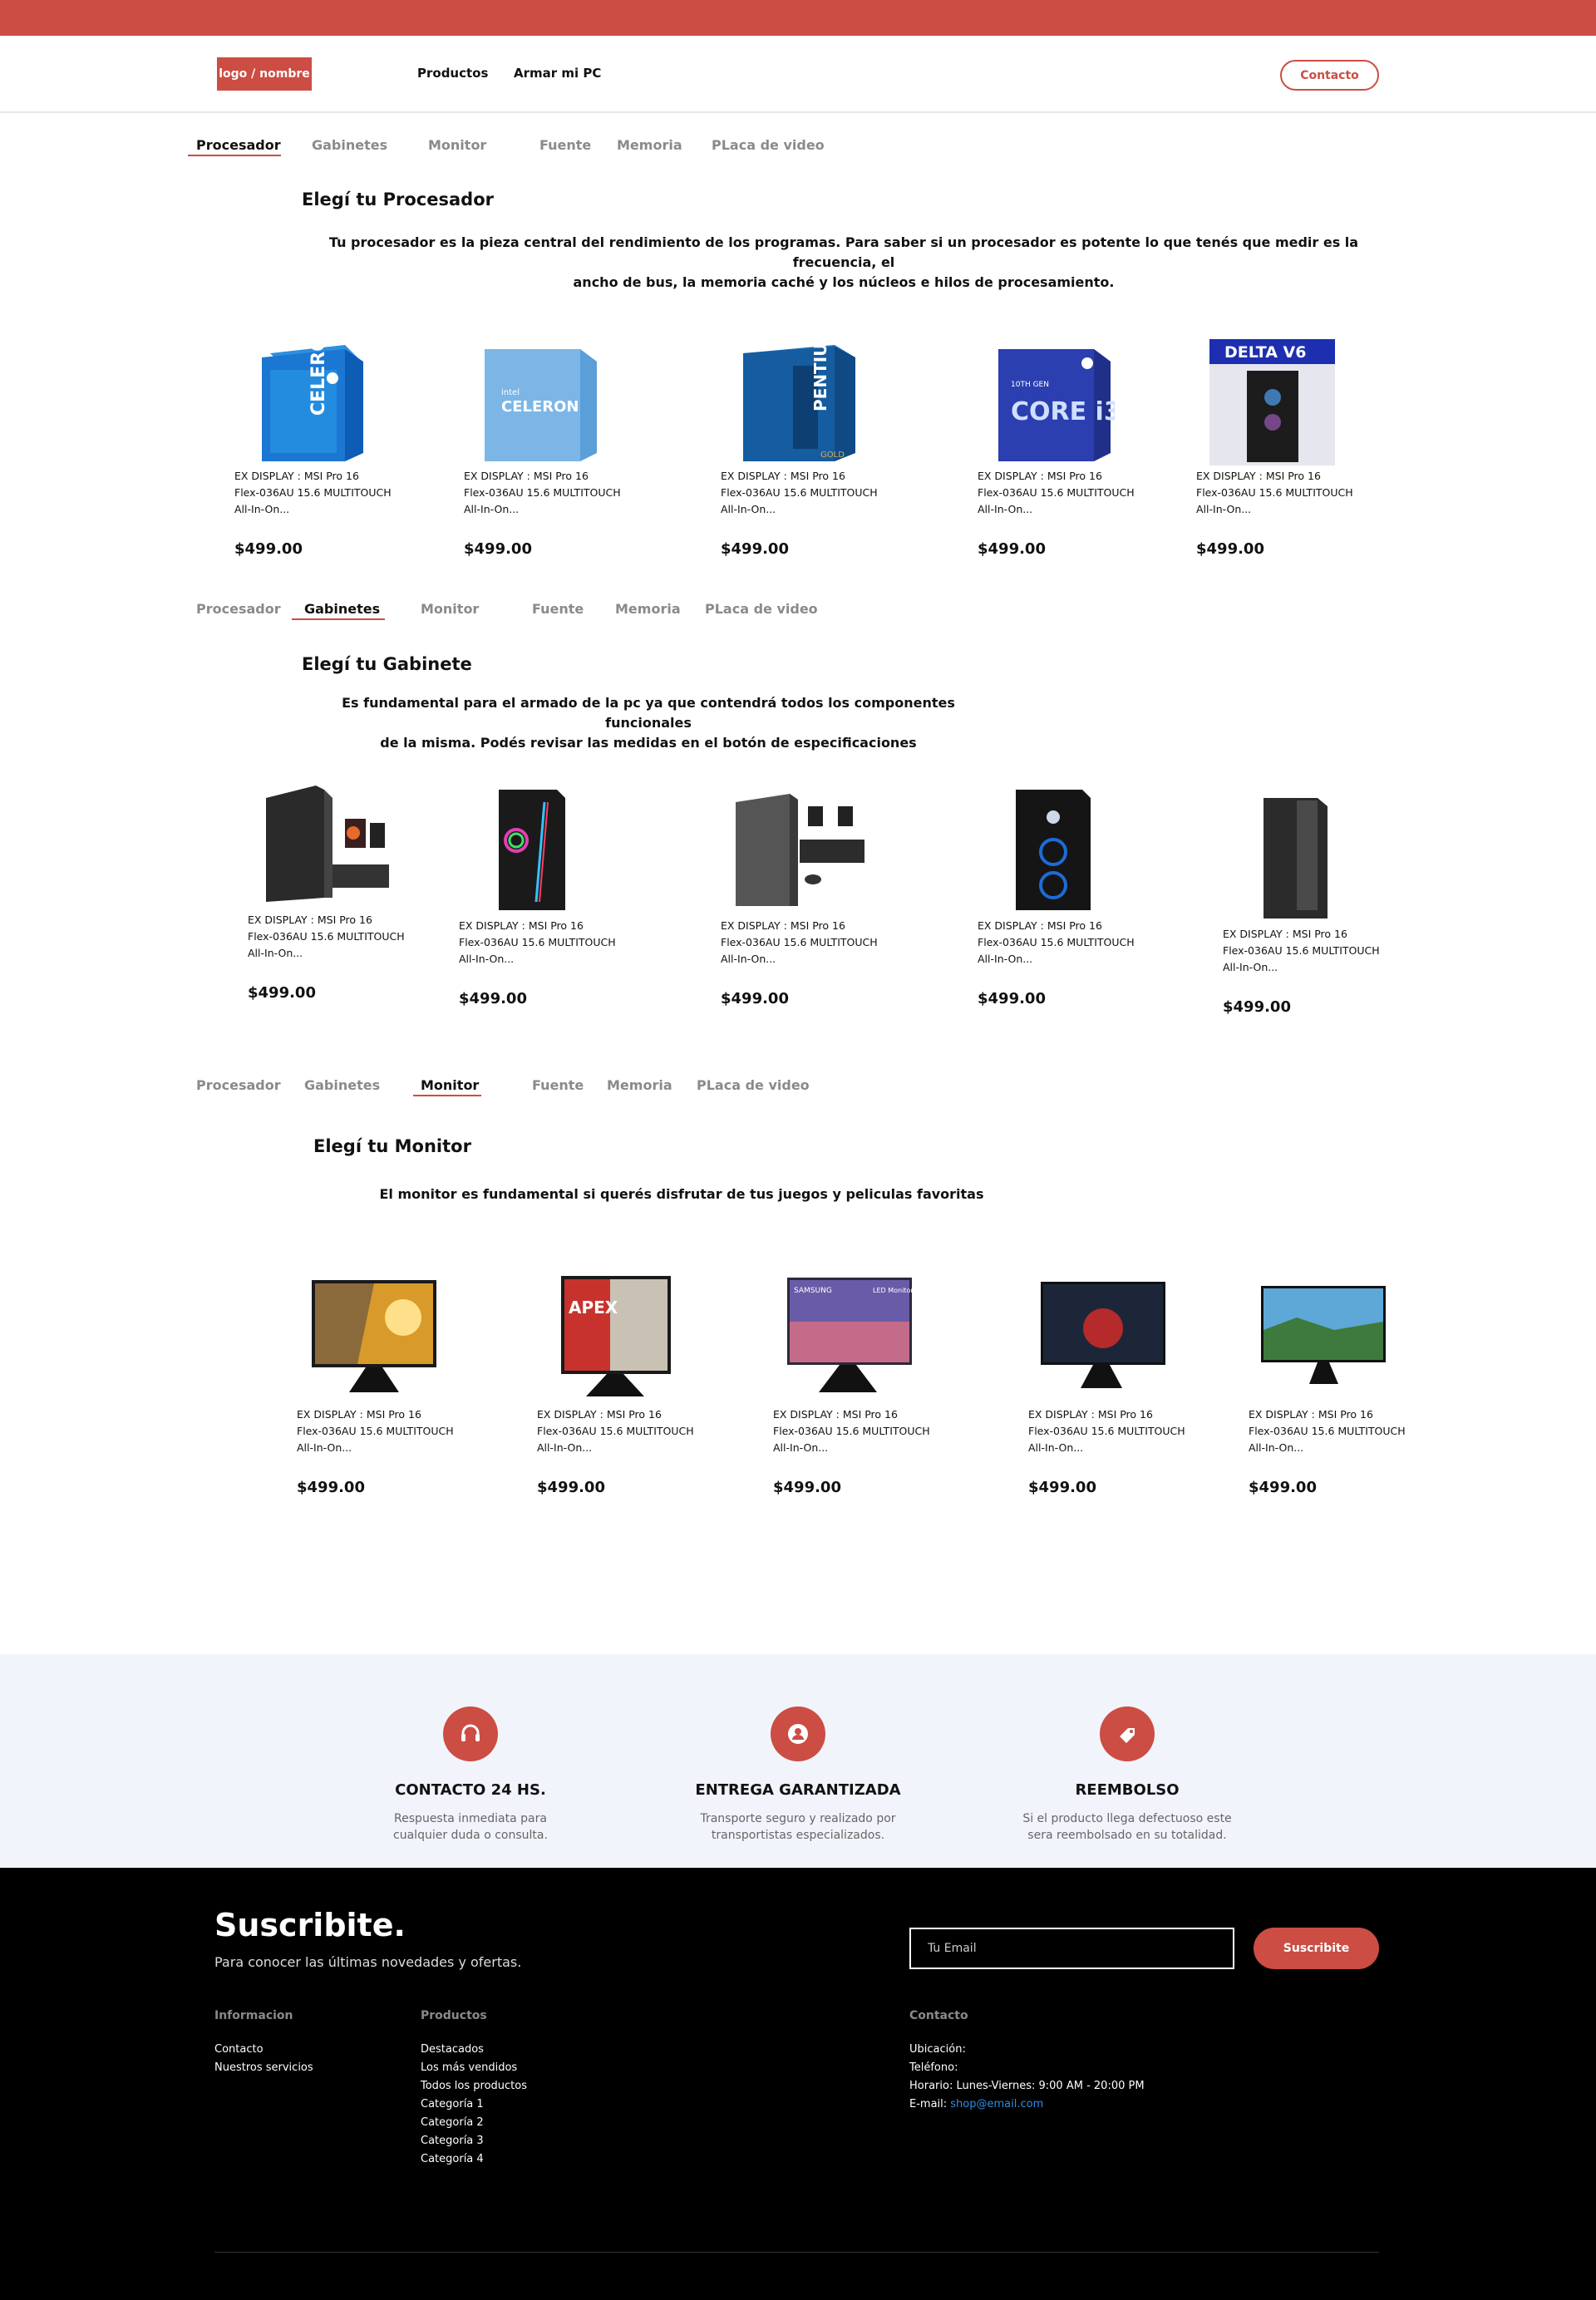  What do you see at coordinates (930, 2104) in the screenshot?
I see `contact-email-label: E-mail:` at bounding box center [930, 2104].